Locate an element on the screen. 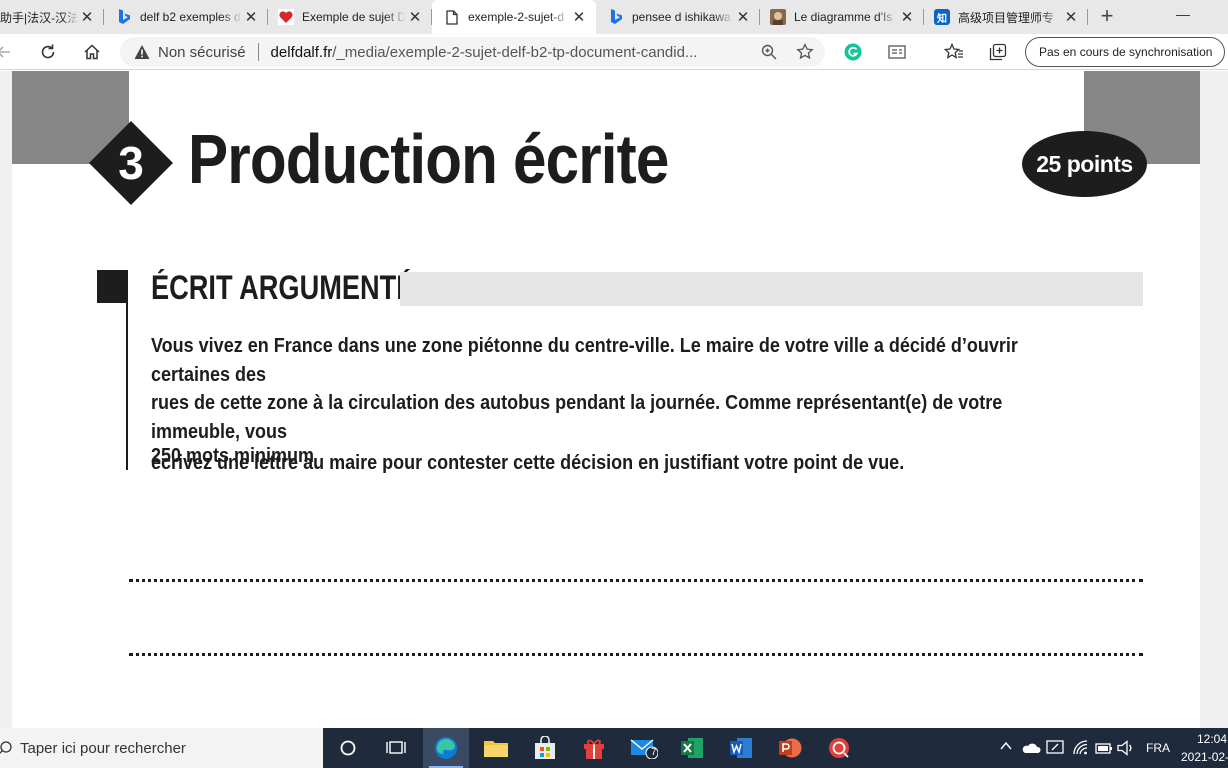 This screenshot has width=1228, height=768. pen-tablet-icon is located at coordinates (1055, 749).